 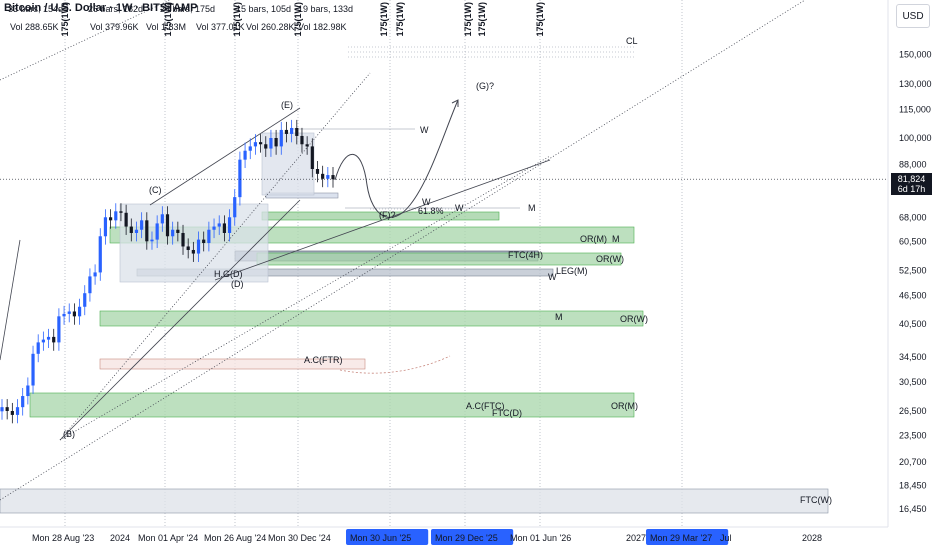 What do you see at coordinates (507, 413) in the screenshot?
I see `chart-annotation: FTC(D)` at bounding box center [507, 413].